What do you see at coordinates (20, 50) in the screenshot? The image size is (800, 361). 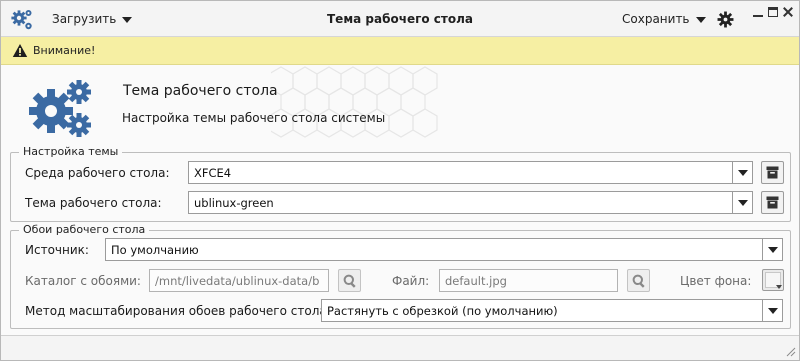 I see `warning-icon` at bounding box center [20, 50].